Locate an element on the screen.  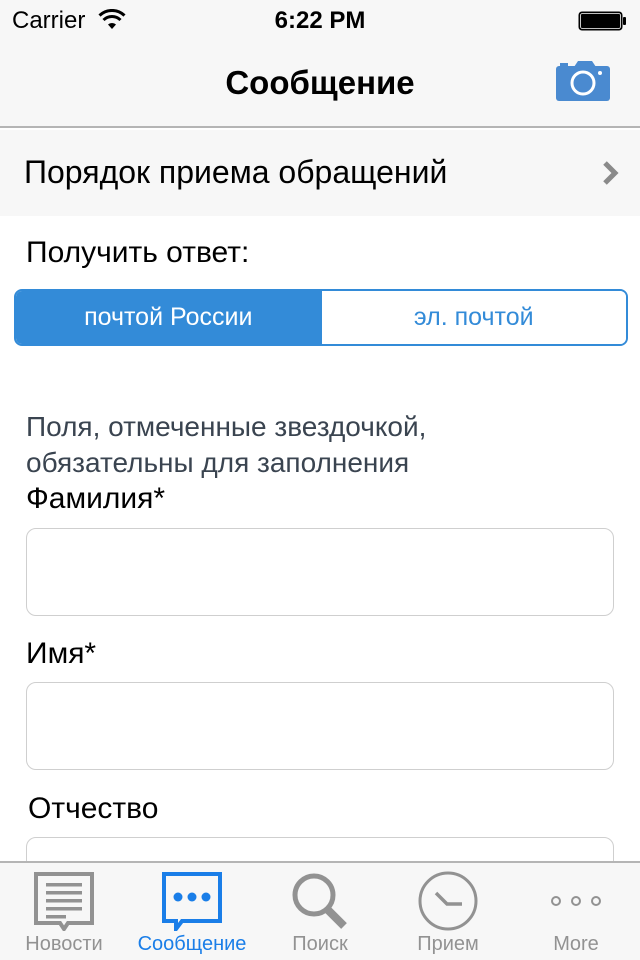
tab-message-label: Сообщение is located at coordinates (192, 944).